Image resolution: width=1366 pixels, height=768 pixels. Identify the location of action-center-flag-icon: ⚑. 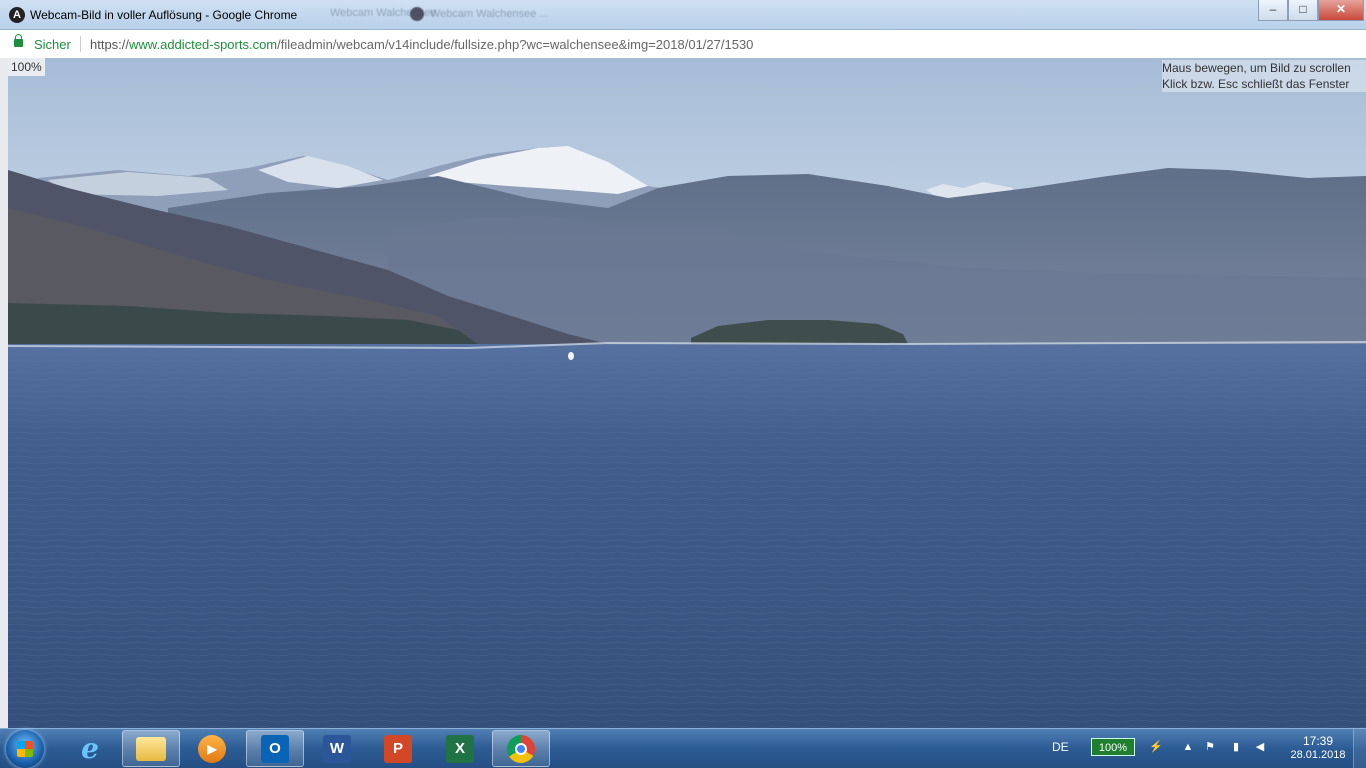
(1210, 747).